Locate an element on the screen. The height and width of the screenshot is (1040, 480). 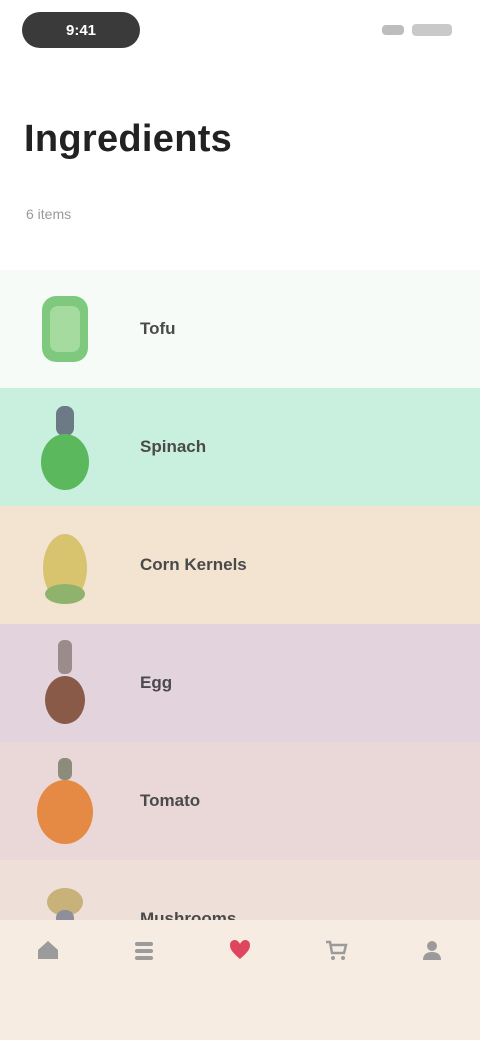
list-icon is located at coordinates (144, 950).